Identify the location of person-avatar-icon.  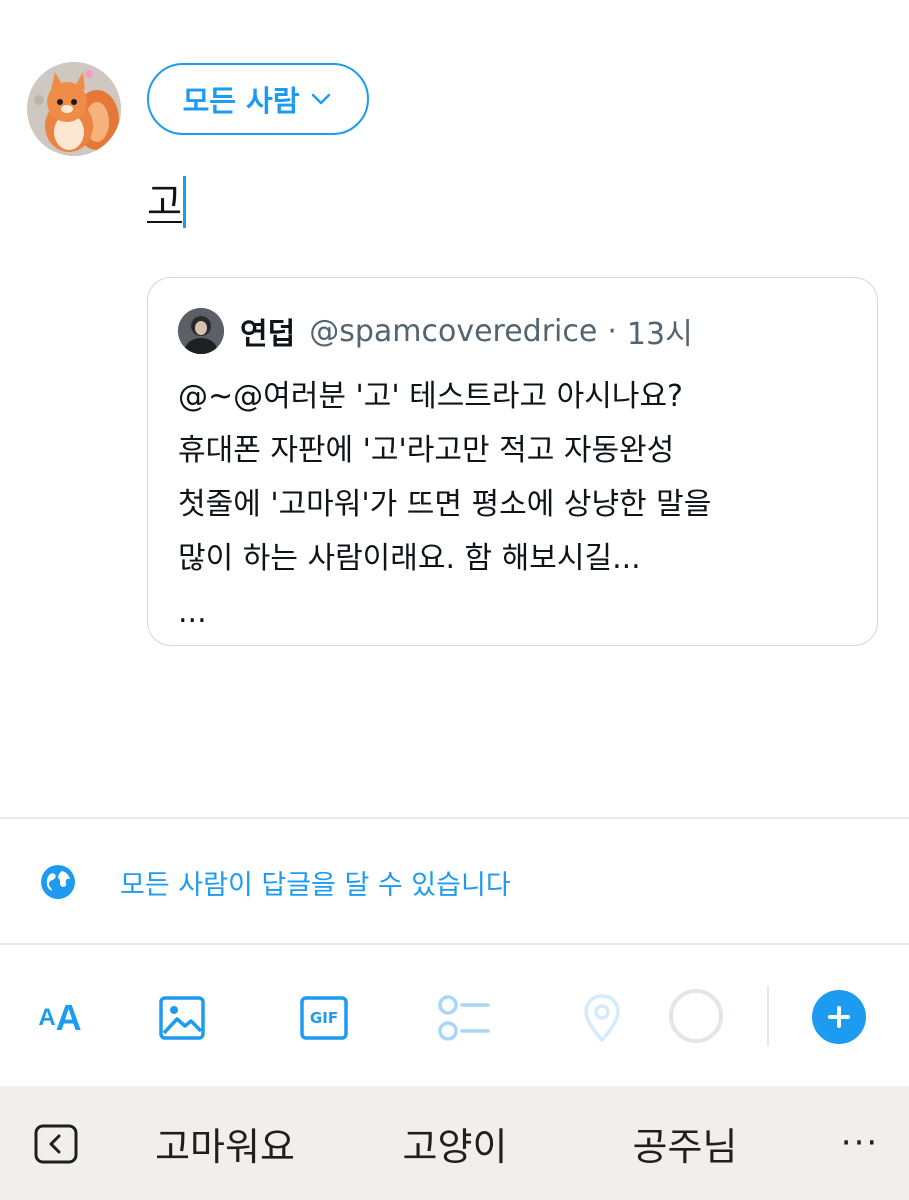
(201, 331).